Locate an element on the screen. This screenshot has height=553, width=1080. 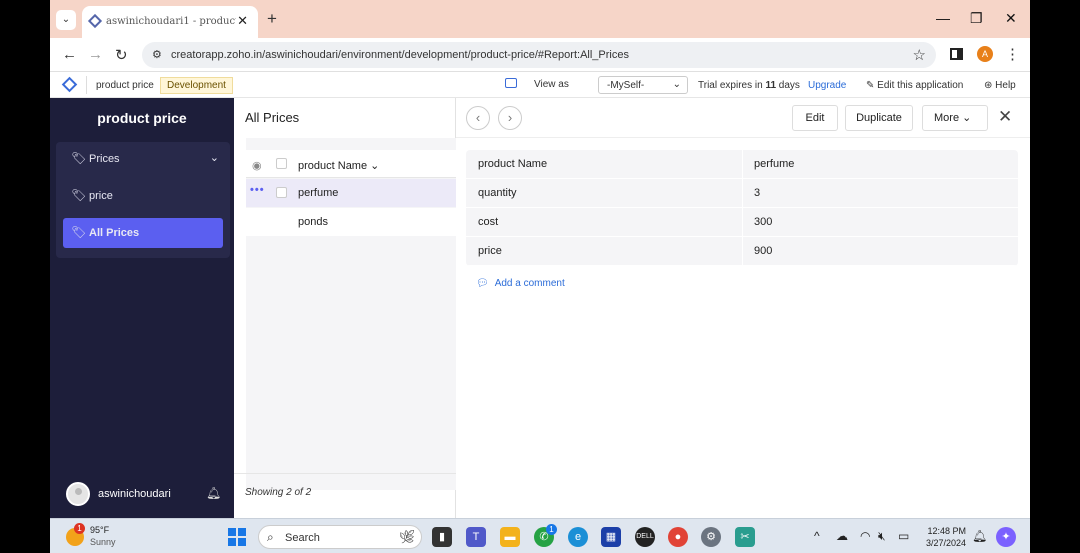
start-windows-icon is located at coordinates (237, 537).